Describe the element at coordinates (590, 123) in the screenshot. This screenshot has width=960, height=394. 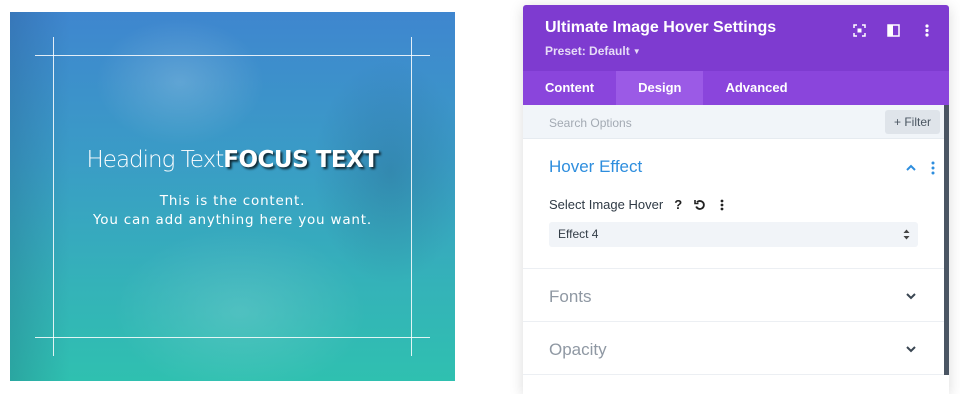
I see `search-input: Search Options` at that location.